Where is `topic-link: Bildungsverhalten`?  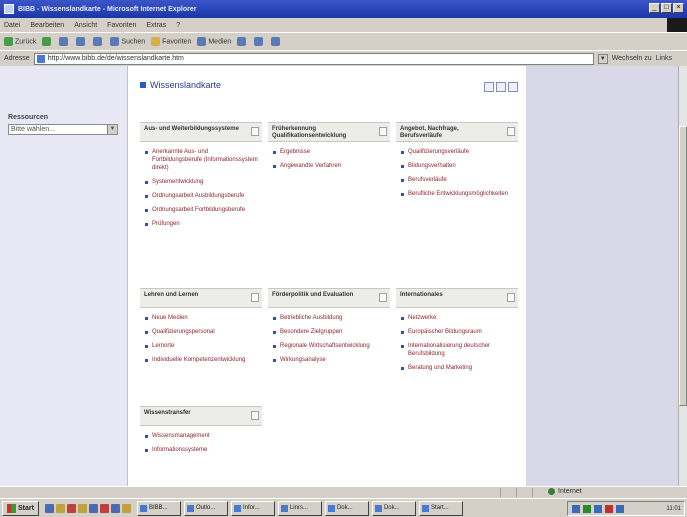
topic-link: Bildungsverhalten is located at coordinates (457, 166).